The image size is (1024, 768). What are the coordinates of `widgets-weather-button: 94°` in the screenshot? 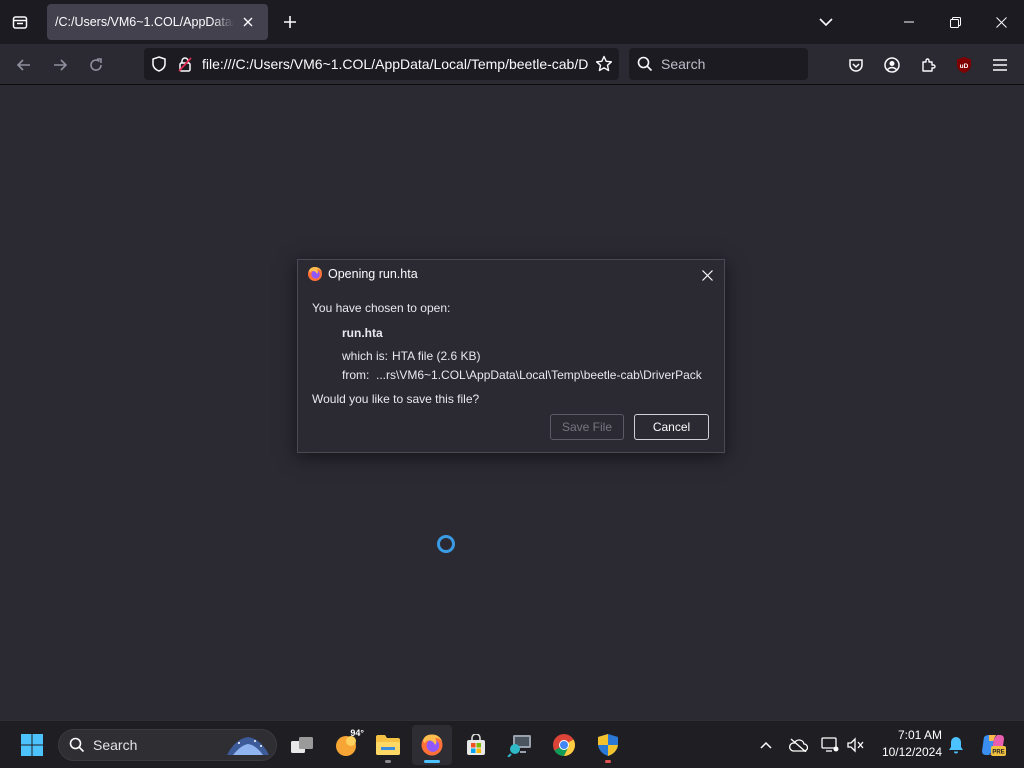 It's located at (346, 745).